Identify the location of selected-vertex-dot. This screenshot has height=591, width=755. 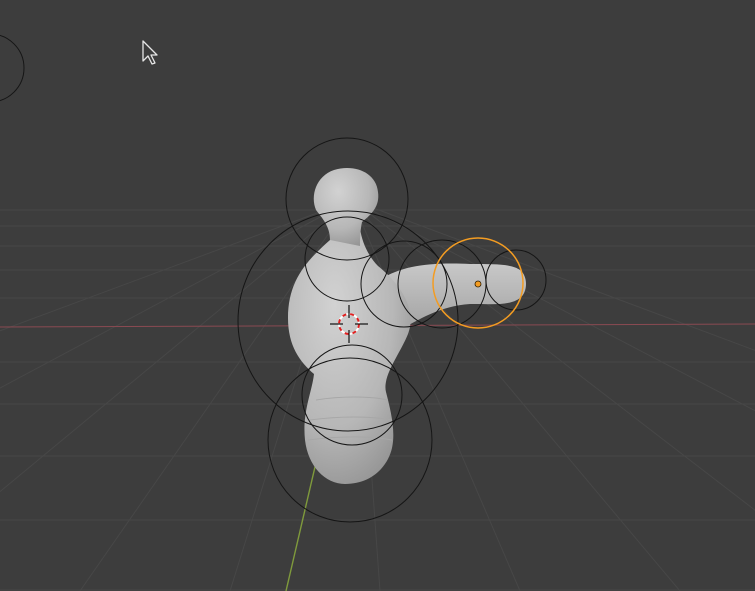
(478, 284).